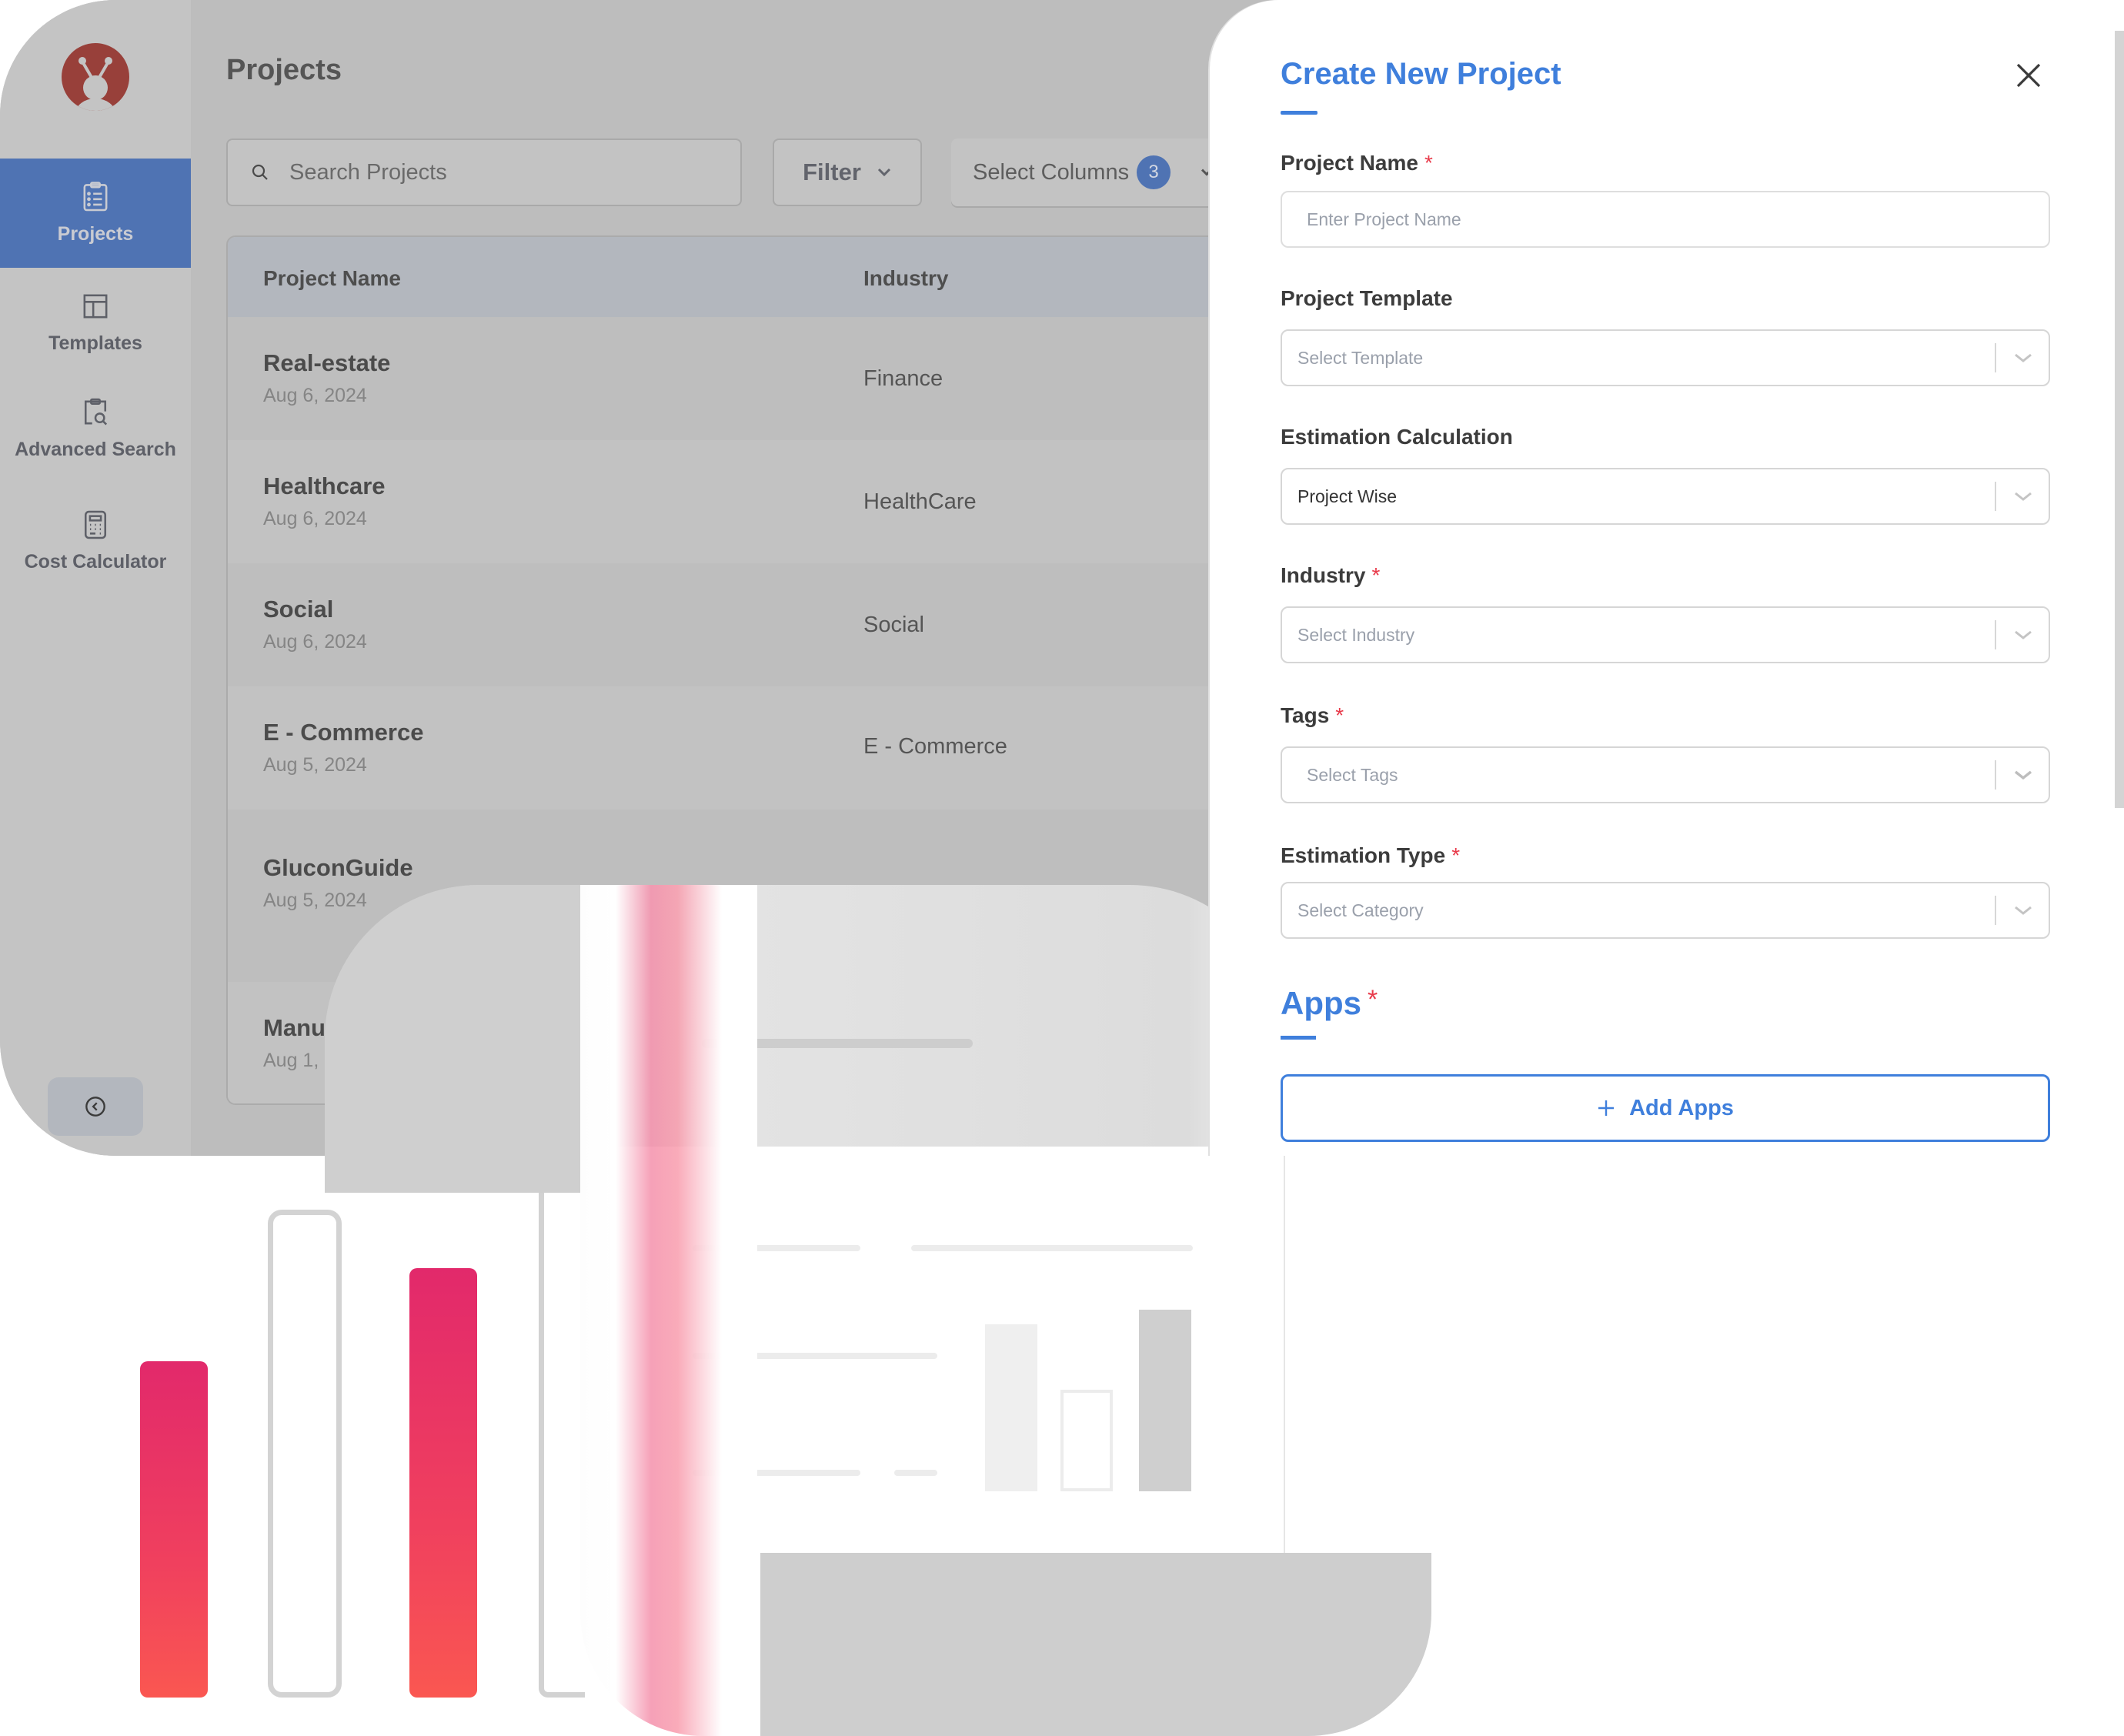 The image size is (2124, 1736). I want to click on project-name-cell: Real-estate, so click(326, 363).